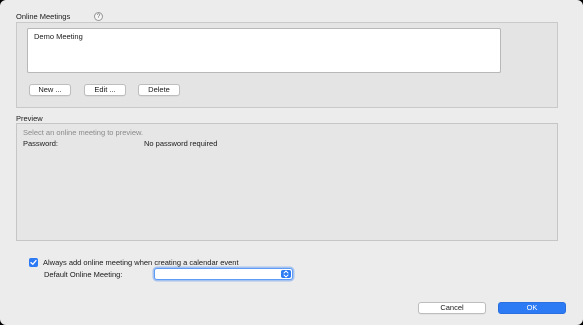 The image size is (583, 325). I want to click on default-meeting-select, so click(223, 274).